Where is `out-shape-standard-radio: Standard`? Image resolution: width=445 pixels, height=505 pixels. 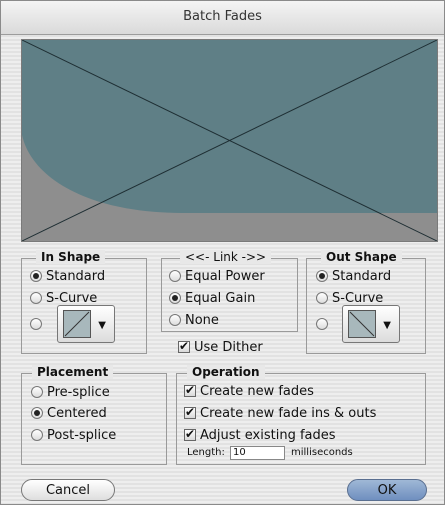 out-shape-standard-radio: Standard is located at coordinates (353, 276).